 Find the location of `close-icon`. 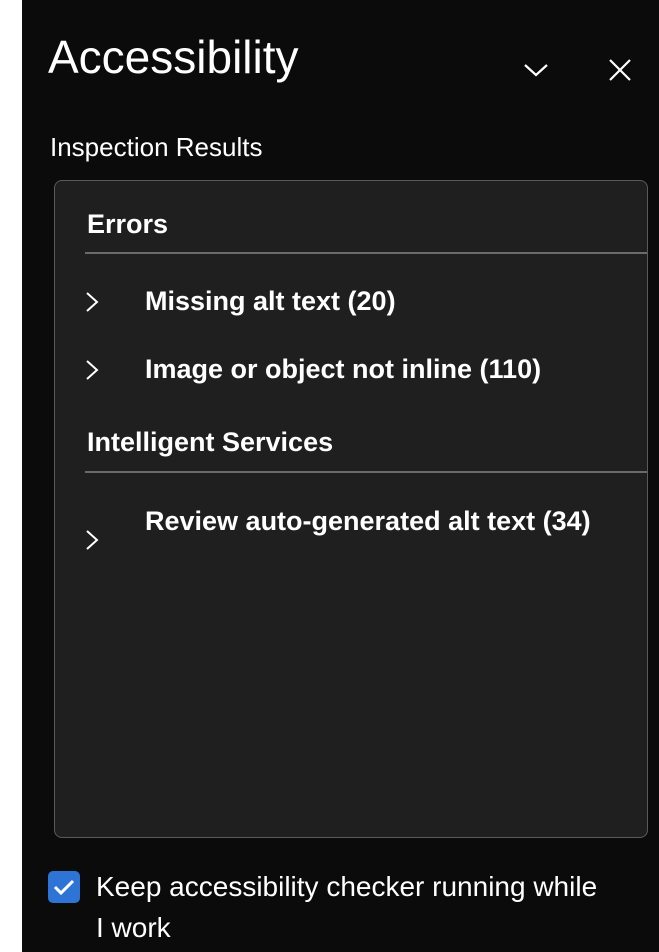

close-icon is located at coordinates (620, 70).